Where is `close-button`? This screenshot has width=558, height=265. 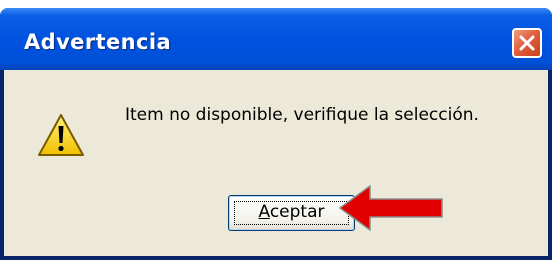
close-button is located at coordinates (527, 43).